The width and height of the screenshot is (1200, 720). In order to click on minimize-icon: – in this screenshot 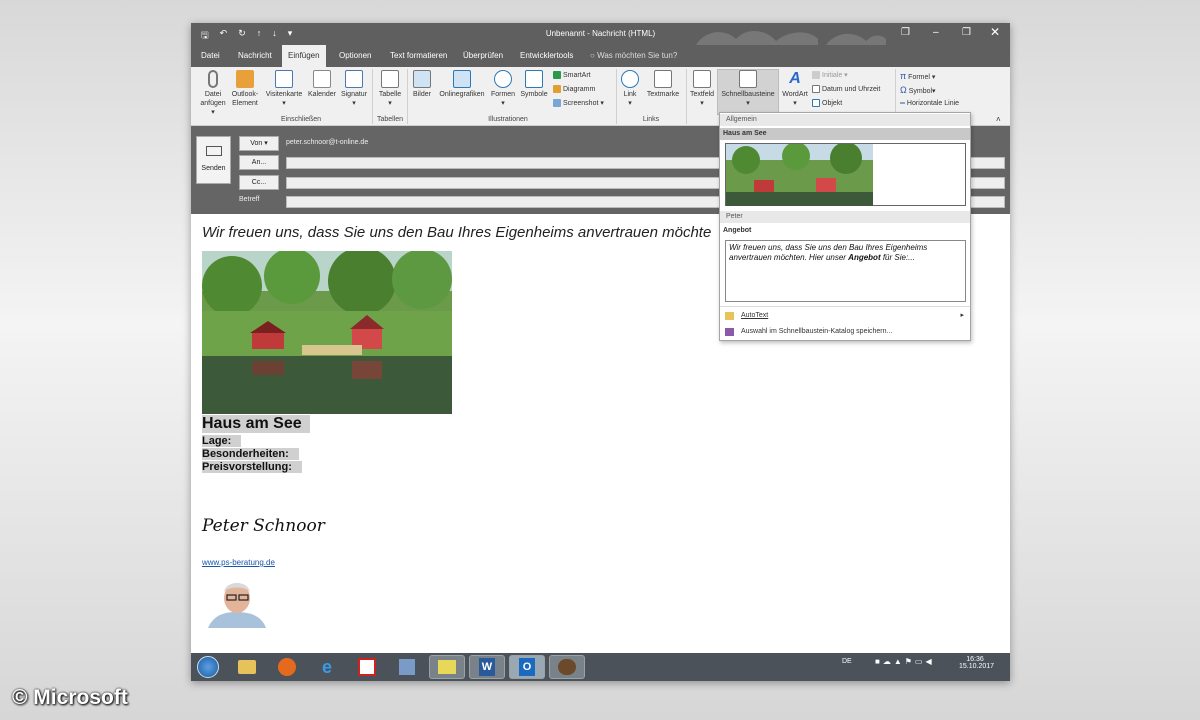, I will do `click(936, 32)`.